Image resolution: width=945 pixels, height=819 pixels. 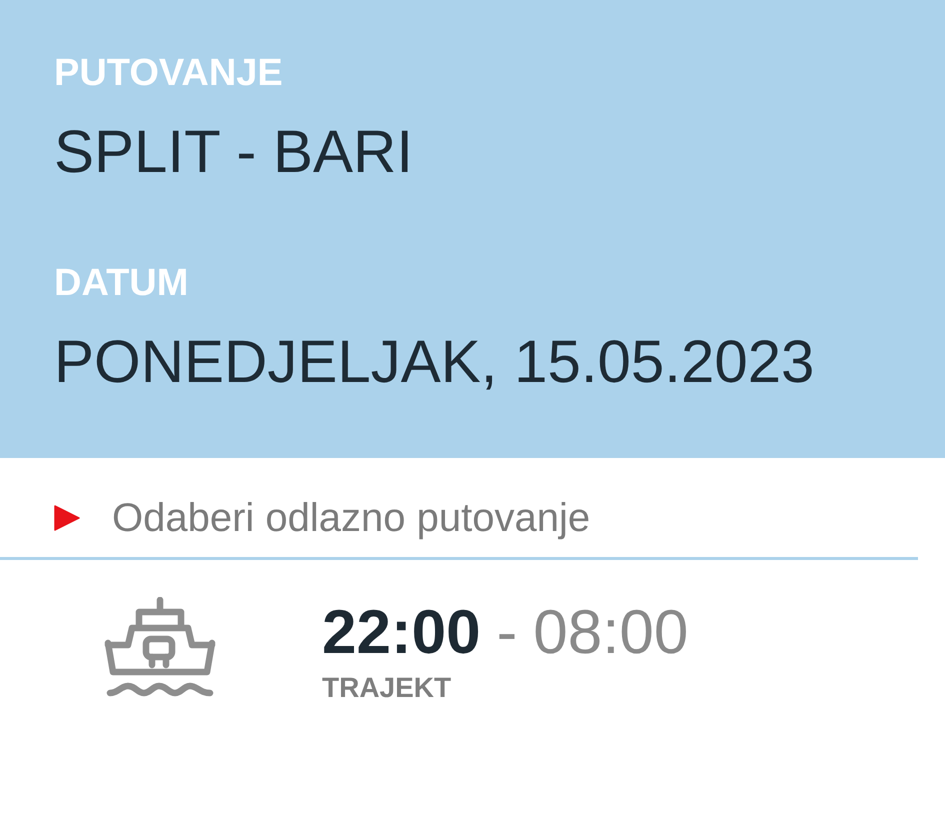 What do you see at coordinates (434, 362) in the screenshot?
I see `field-value: PONEDJELJAK, 15.05.2023` at bounding box center [434, 362].